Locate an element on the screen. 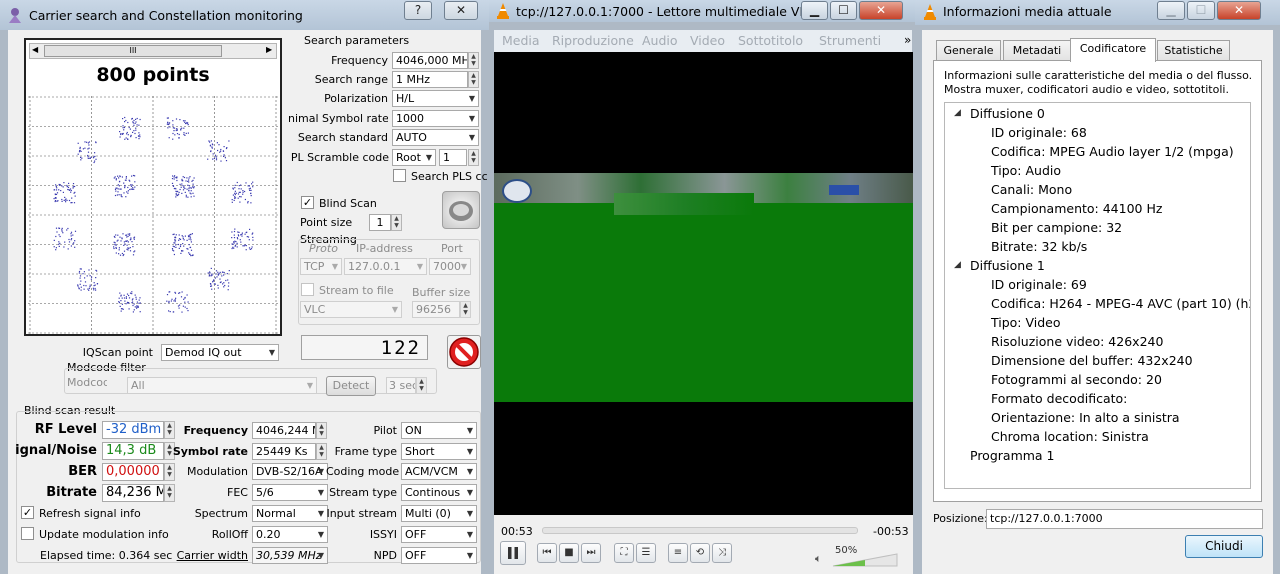  tree-item: Canali: Mono is located at coordinates (1031, 189).